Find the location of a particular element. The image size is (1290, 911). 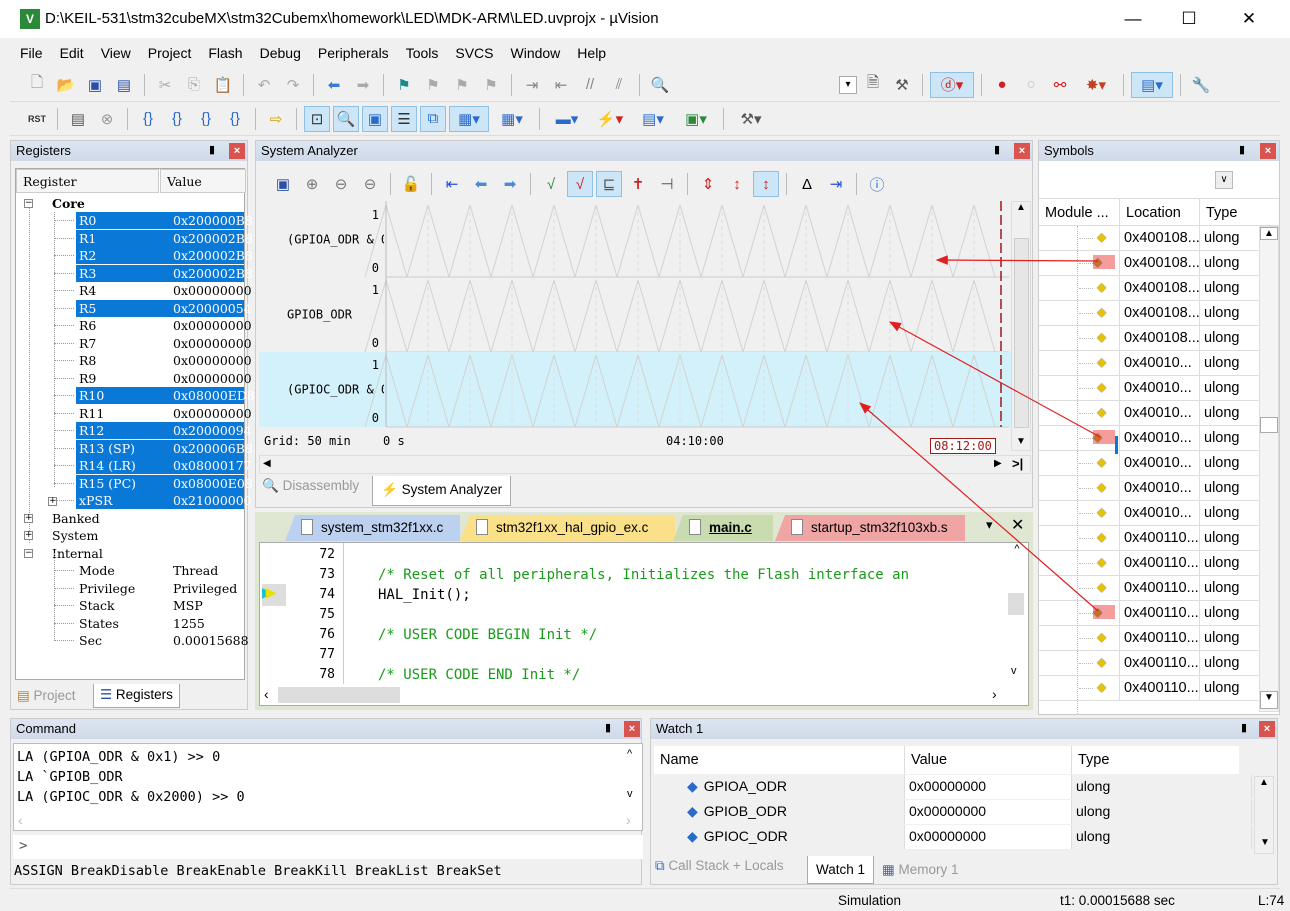

register-row: R10 0x08000ED8 is located at coordinates (135, 395).